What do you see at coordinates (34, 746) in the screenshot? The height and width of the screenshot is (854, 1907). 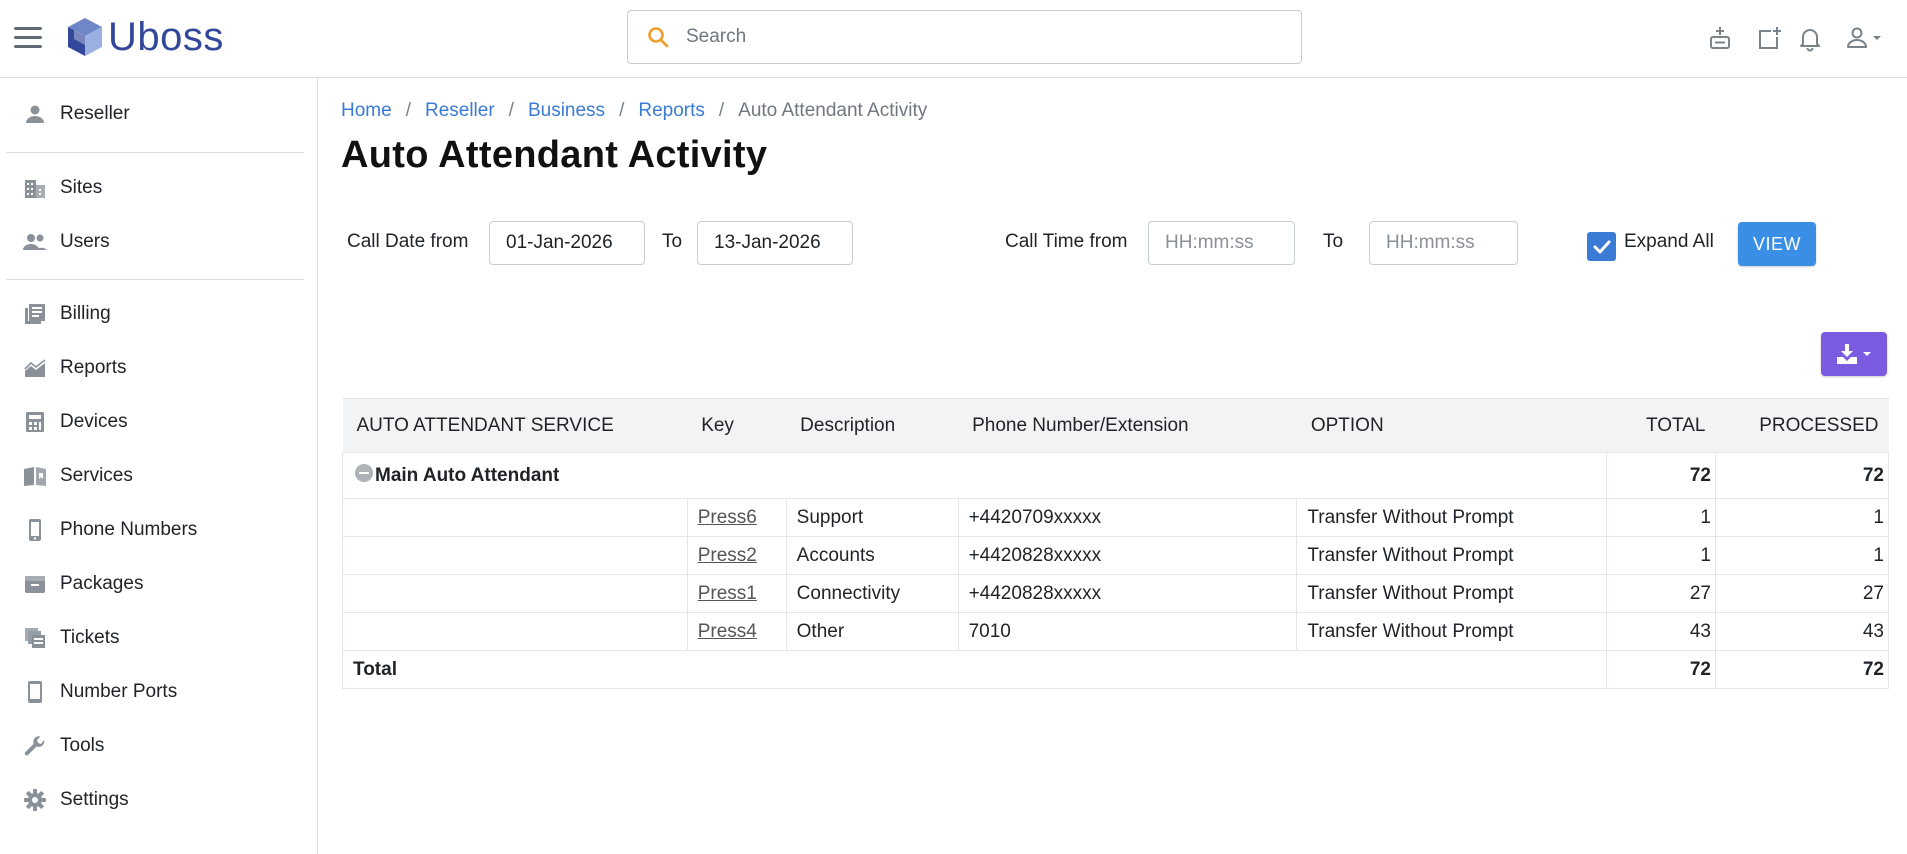 I see `wrench-icon` at bounding box center [34, 746].